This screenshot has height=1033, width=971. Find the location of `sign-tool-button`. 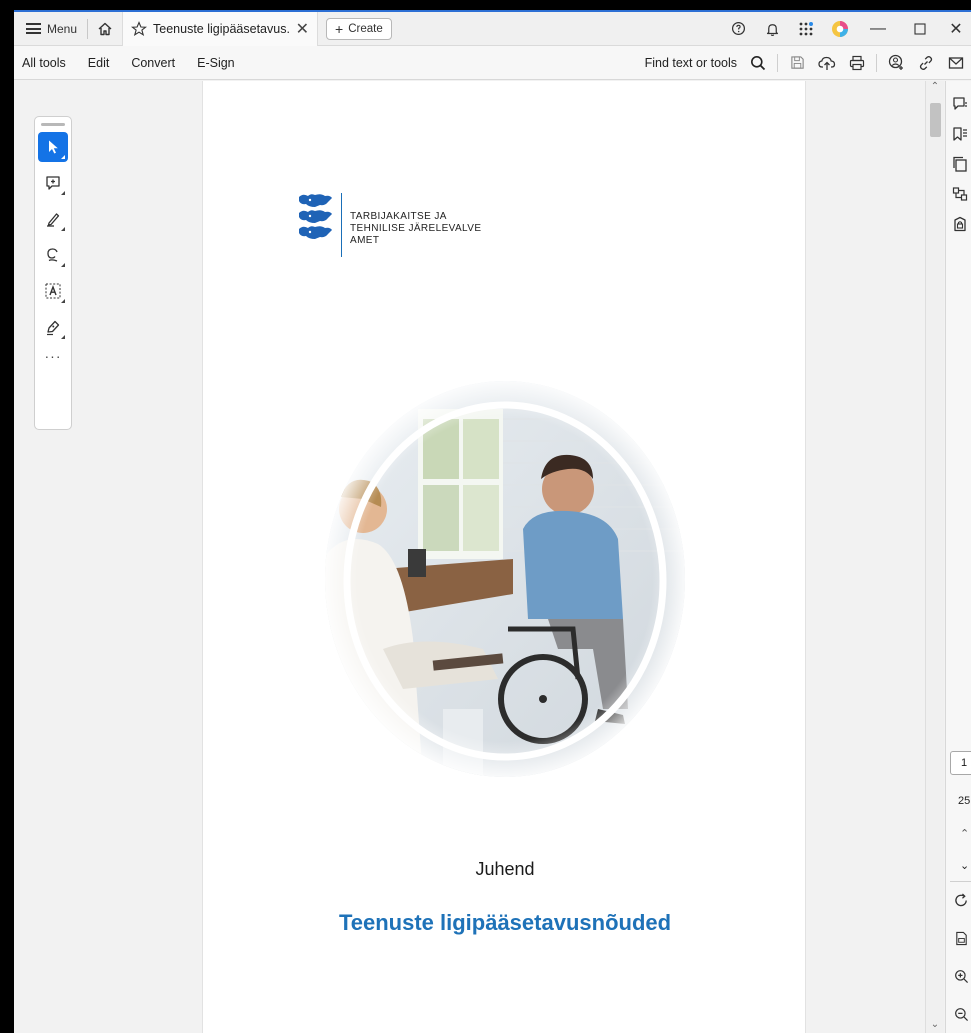

sign-tool-button is located at coordinates (53, 327).